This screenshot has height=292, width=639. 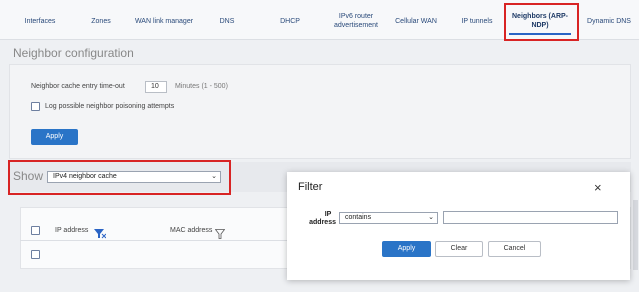 What do you see at coordinates (78, 86) in the screenshot?
I see `timeout-label: Neighbor cache entry time-out` at bounding box center [78, 86].